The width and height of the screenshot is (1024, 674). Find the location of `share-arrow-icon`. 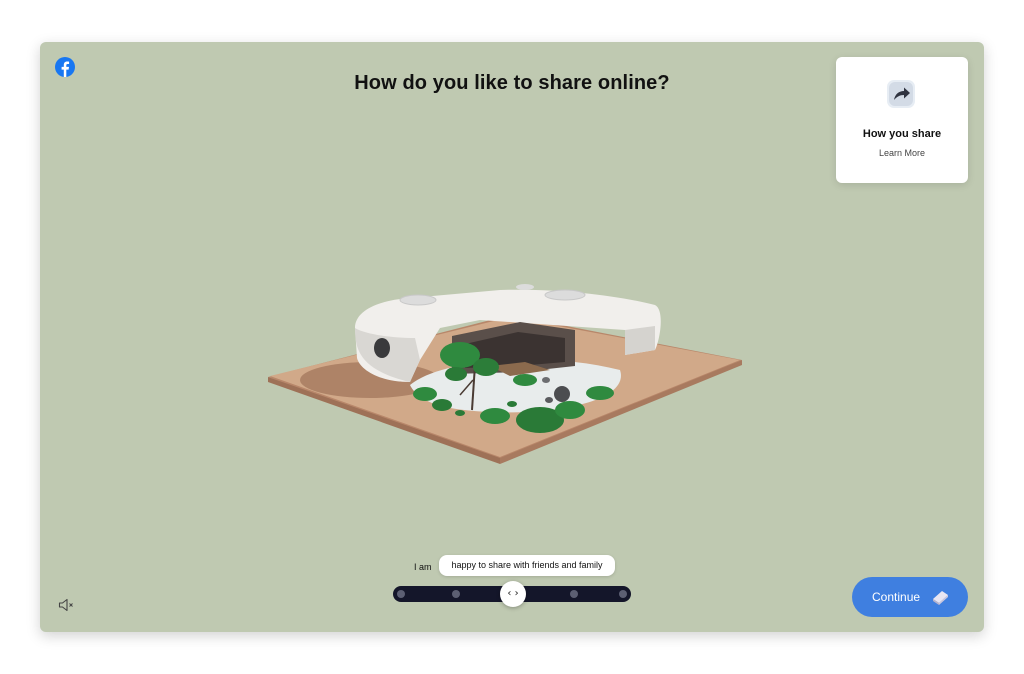

share-arrow-icon is located at coordinates (901, 94).